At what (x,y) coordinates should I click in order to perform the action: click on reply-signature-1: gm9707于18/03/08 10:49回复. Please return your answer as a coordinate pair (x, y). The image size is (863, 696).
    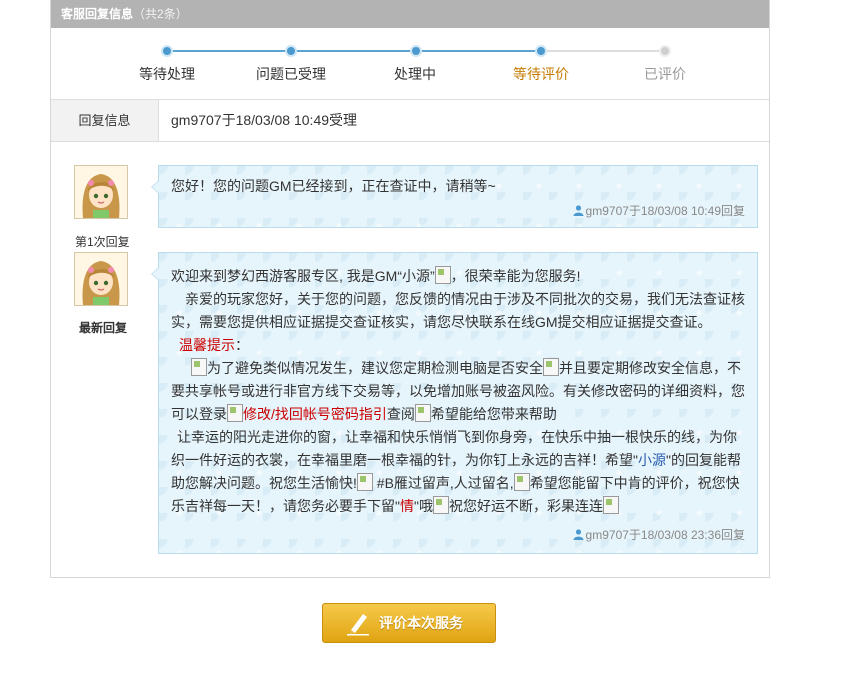
    Looking at the image, I should click on (659, 210).